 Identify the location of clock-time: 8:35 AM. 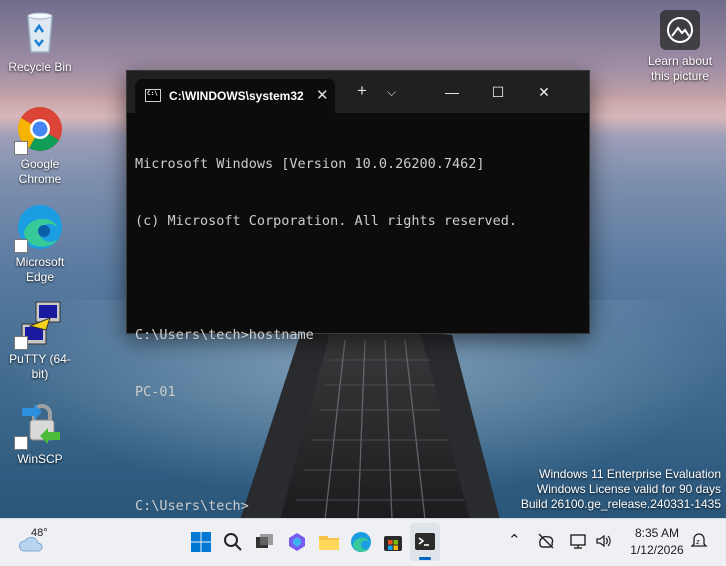
(657, 533).